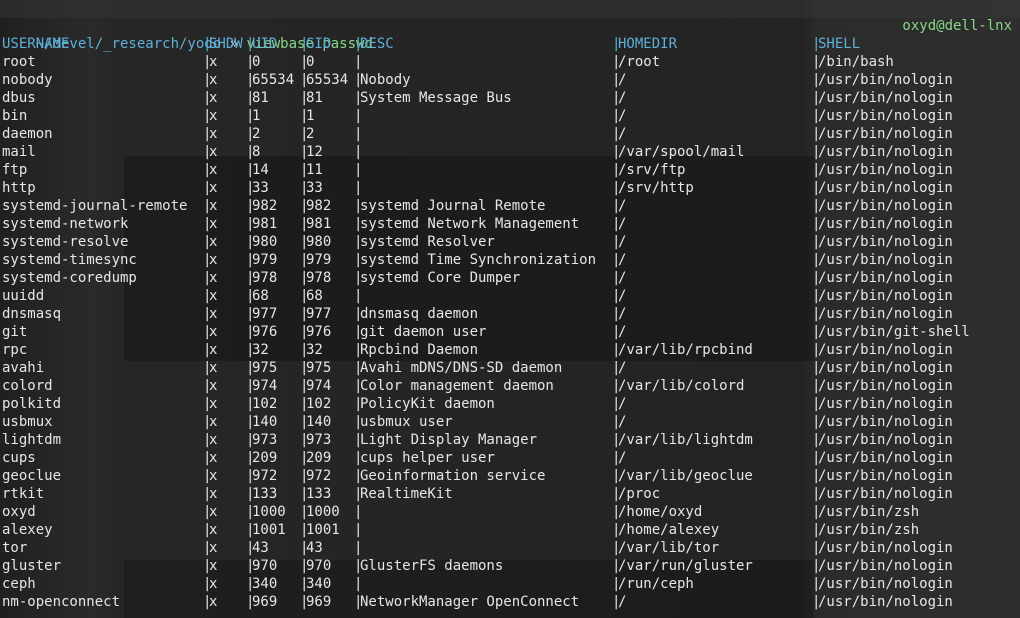 The image size is (1020, 618). I want to click on header-shadow: SHDW, so click(226, 44).